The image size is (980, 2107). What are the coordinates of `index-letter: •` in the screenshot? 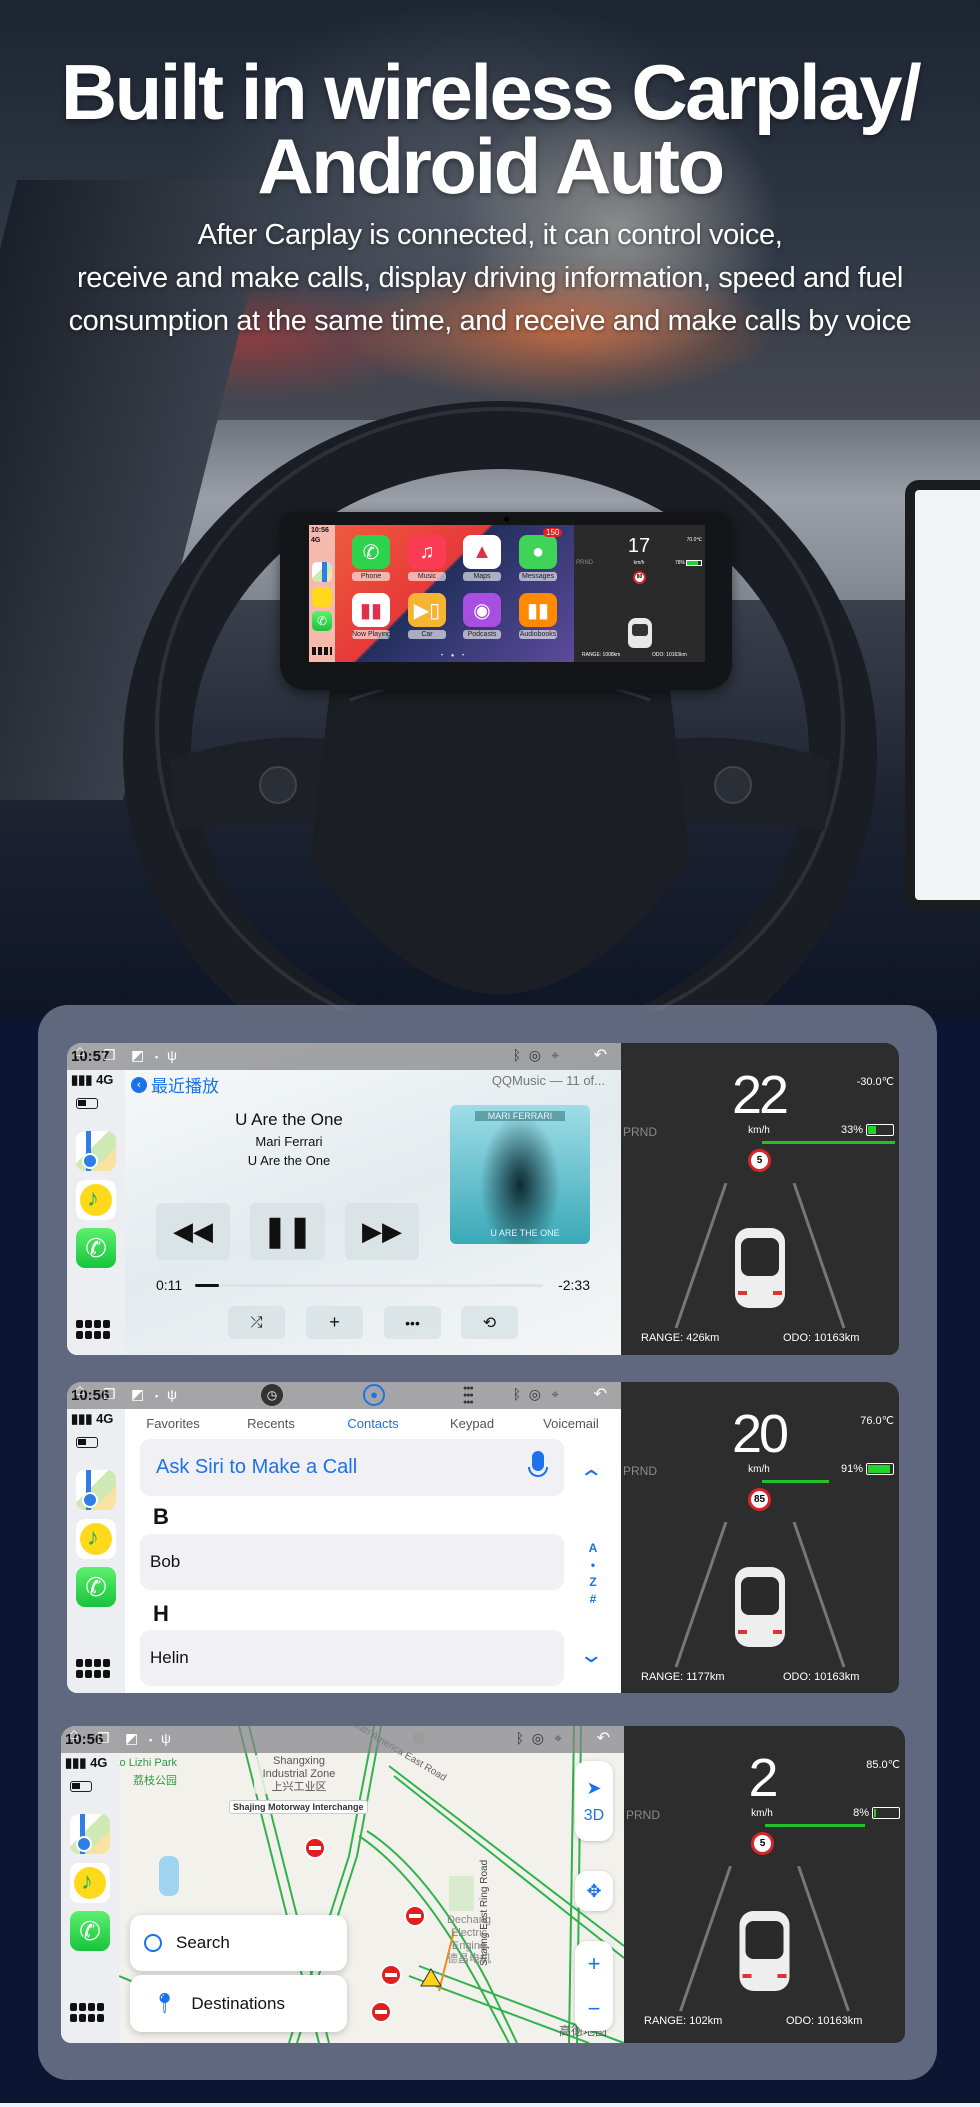 It's located at (593, 1565).